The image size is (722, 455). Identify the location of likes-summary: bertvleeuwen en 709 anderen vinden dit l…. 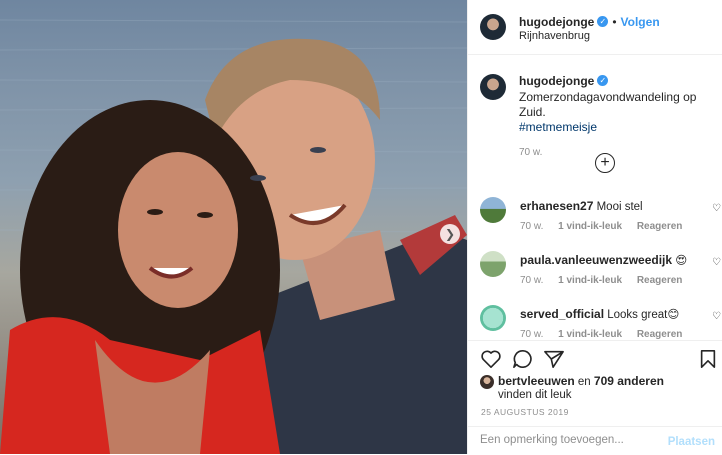
(572, 387).